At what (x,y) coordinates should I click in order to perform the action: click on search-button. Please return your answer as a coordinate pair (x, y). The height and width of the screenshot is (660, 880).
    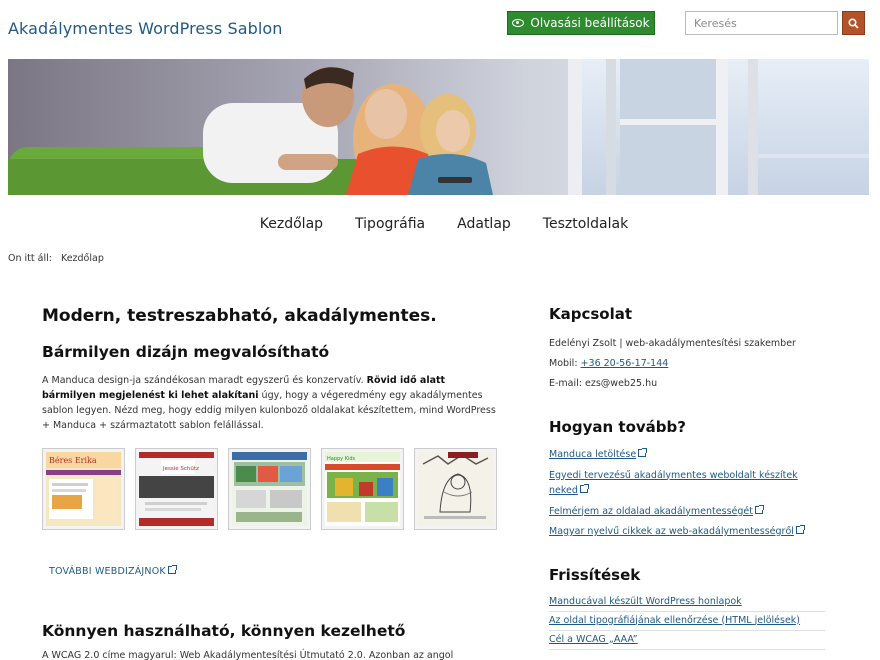
    Looking at the image, I should click on (853, 23).